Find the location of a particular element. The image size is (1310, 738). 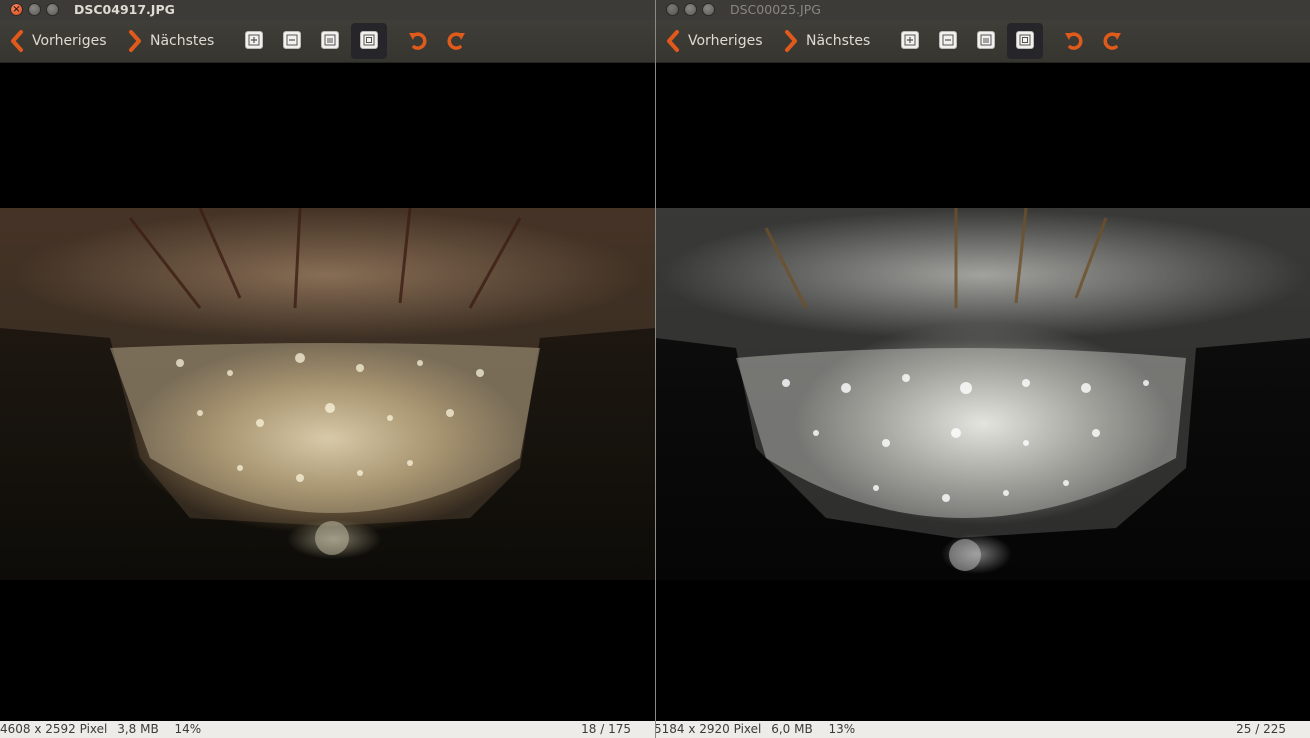

image-info: 4608 x 2592 Pixel 3,8 MB 14% is located at coordinates (103, 729).